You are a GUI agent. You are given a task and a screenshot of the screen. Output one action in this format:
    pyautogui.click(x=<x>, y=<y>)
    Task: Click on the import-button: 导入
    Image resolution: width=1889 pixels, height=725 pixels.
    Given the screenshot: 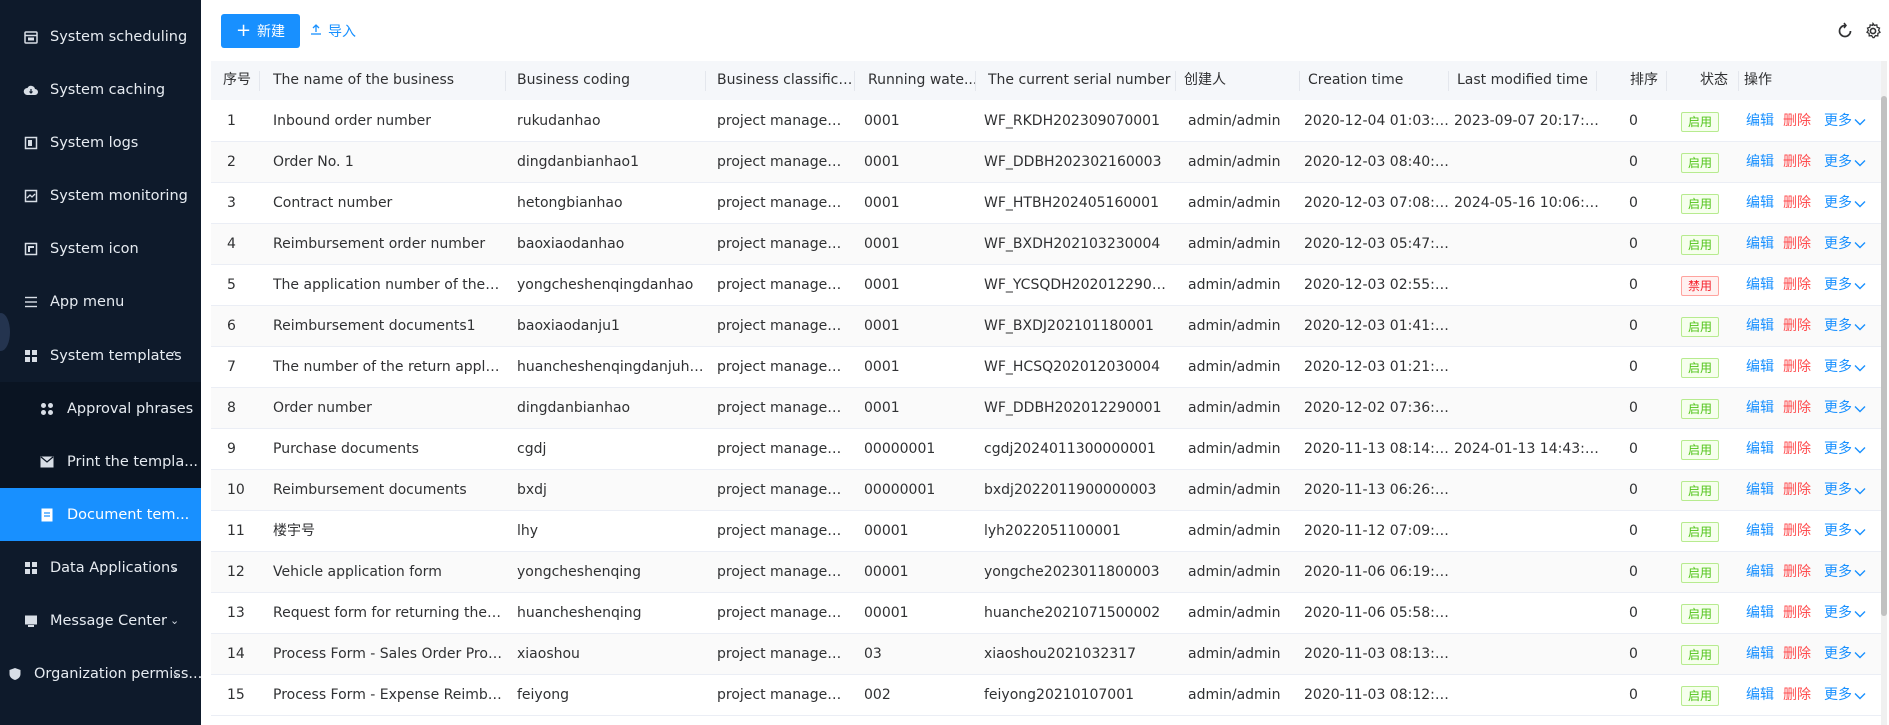 What is the action you would take?
    pyautogui.click(x=333, y=31)
    